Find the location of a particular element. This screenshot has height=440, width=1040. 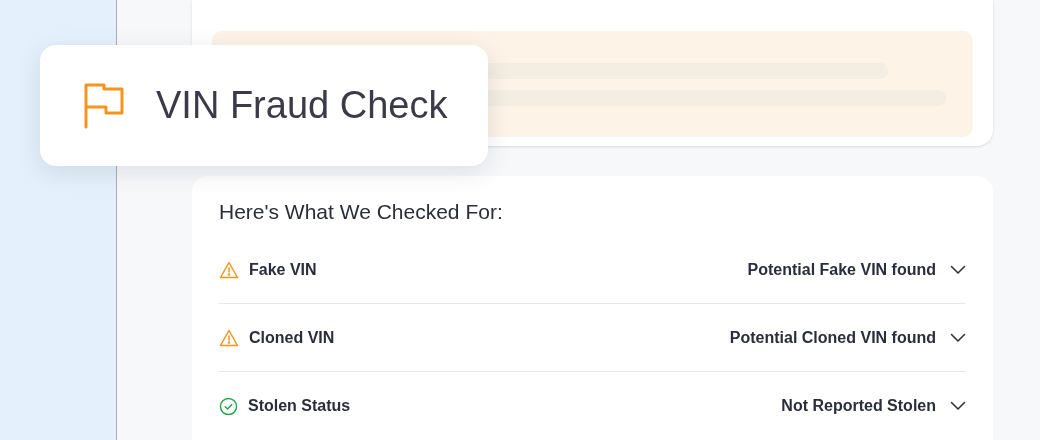

check-row: Fake VIN Potential Fake VIN found is located at coordinates (592, 270).